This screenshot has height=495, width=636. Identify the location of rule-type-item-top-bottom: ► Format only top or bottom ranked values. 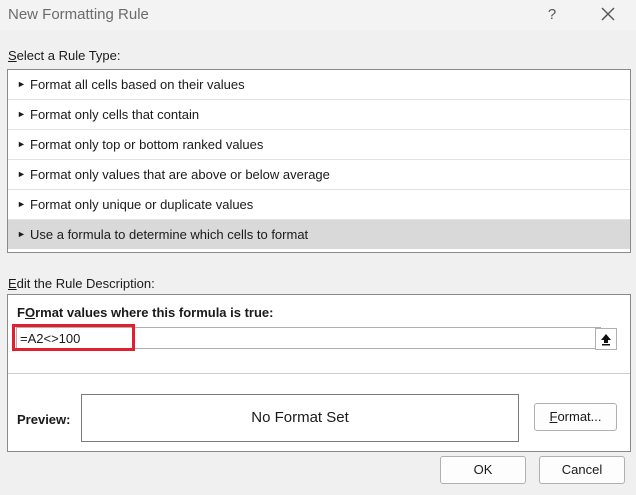
(319, 145).